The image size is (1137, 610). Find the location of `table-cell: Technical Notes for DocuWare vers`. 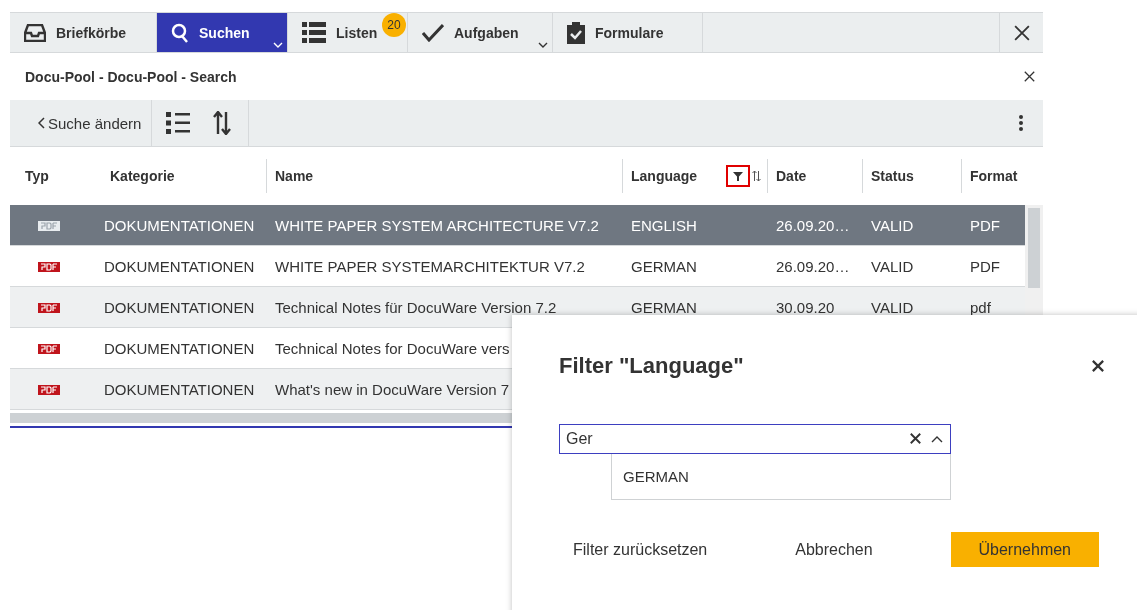

table-cell: Technical Notes for DocuWare vers is located at coordinates (392, 348).